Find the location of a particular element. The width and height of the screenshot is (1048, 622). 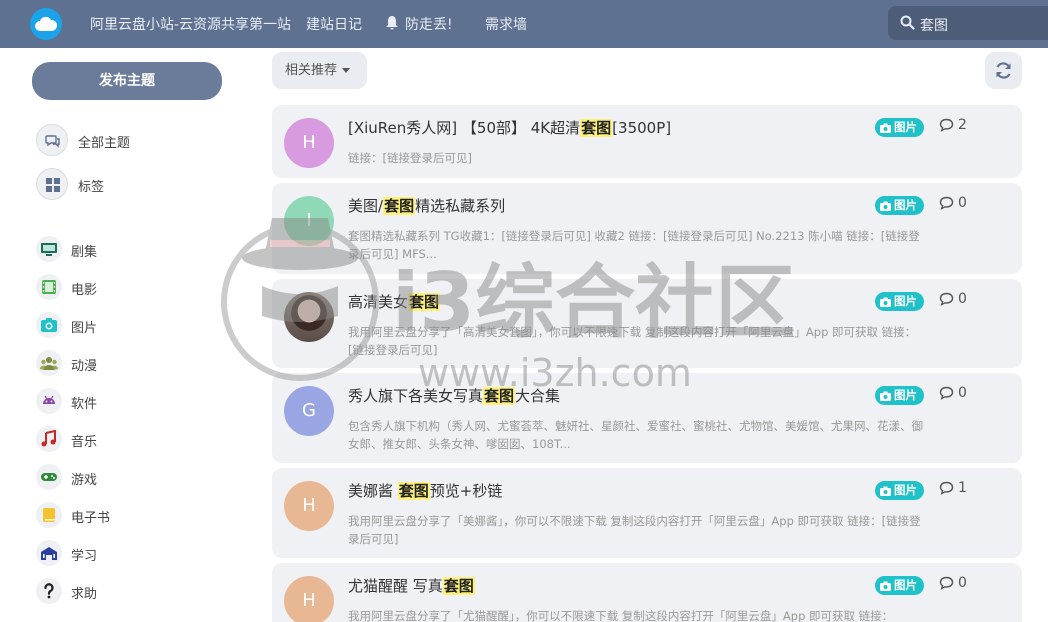

comment-count: 2 is located at coordinates (953, 125).